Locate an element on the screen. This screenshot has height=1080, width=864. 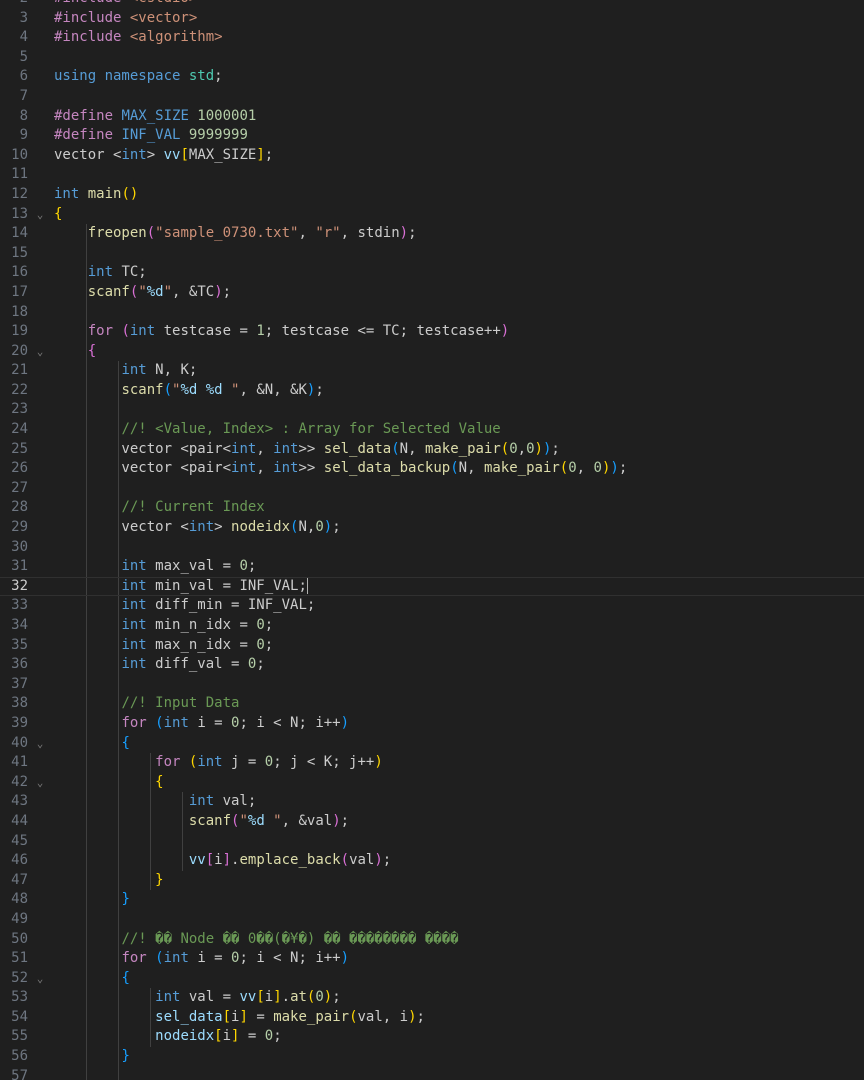
code-line: 29 vector <int> nodeidx(N,0); is located at coordinates (432, 528).